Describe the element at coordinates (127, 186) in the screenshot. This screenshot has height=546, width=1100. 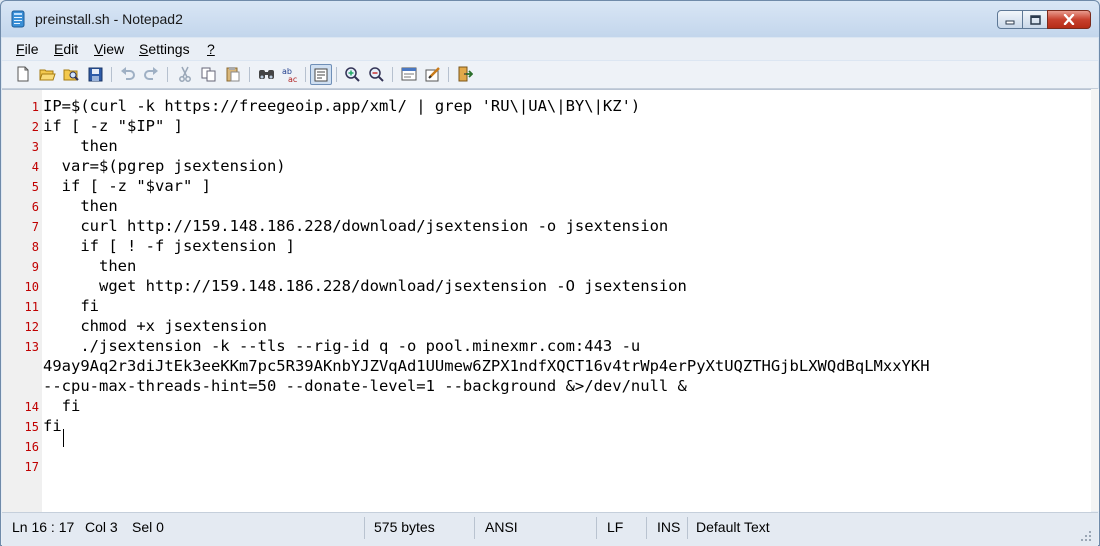
I see `code-line: if [ -z "$var" ]` at that location.